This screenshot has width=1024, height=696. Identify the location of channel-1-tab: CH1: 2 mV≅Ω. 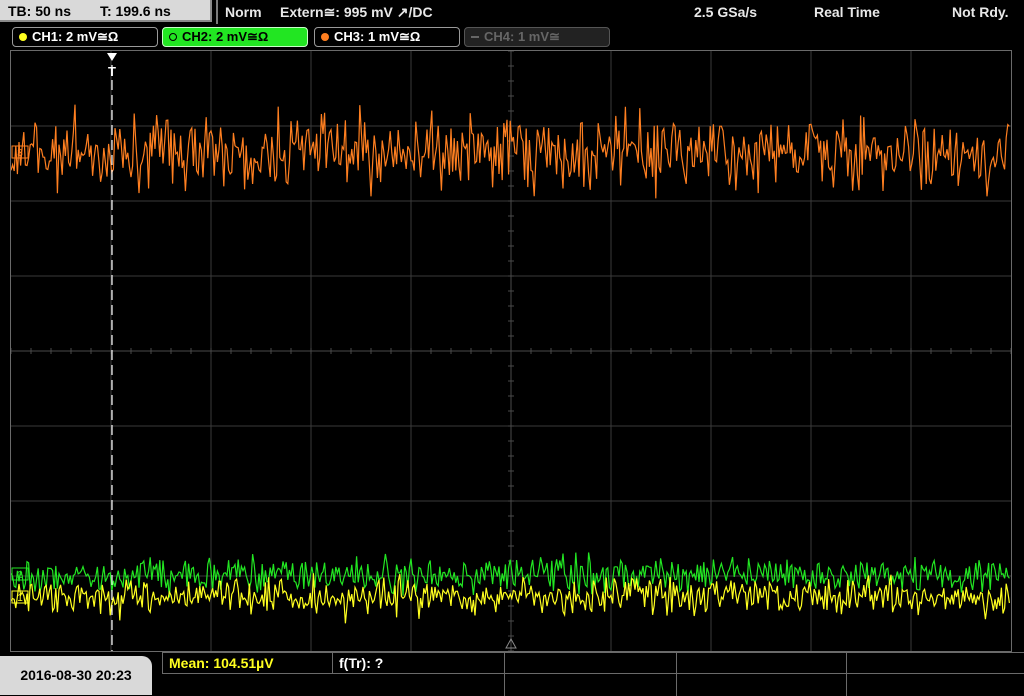
(85, 37).